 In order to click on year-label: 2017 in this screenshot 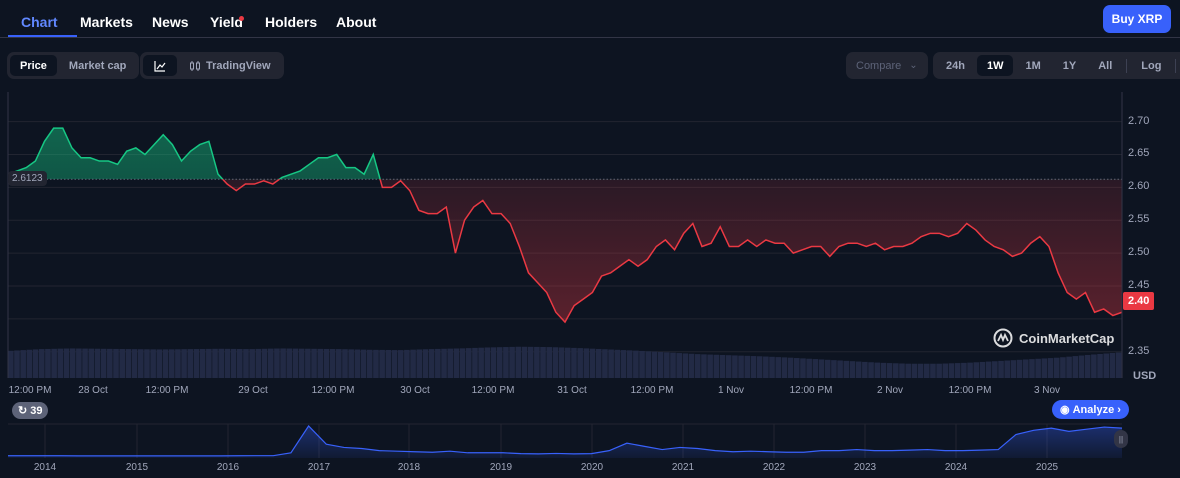, I will do `click(319, 467)`.